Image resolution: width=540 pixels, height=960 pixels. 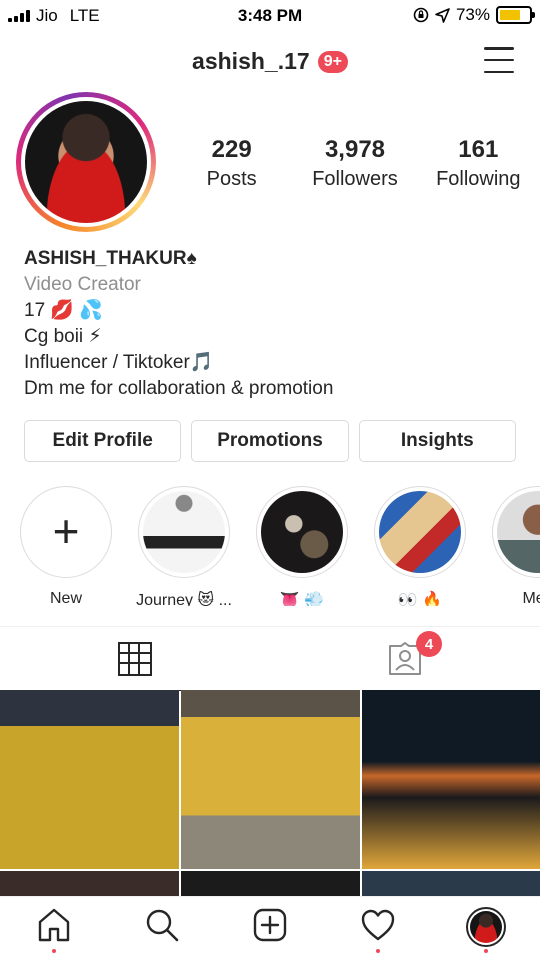 What do you see at coordinates (332, 61) in the screenshot?
I see `notification-badge: 9+` at bounding box center [332, 61].